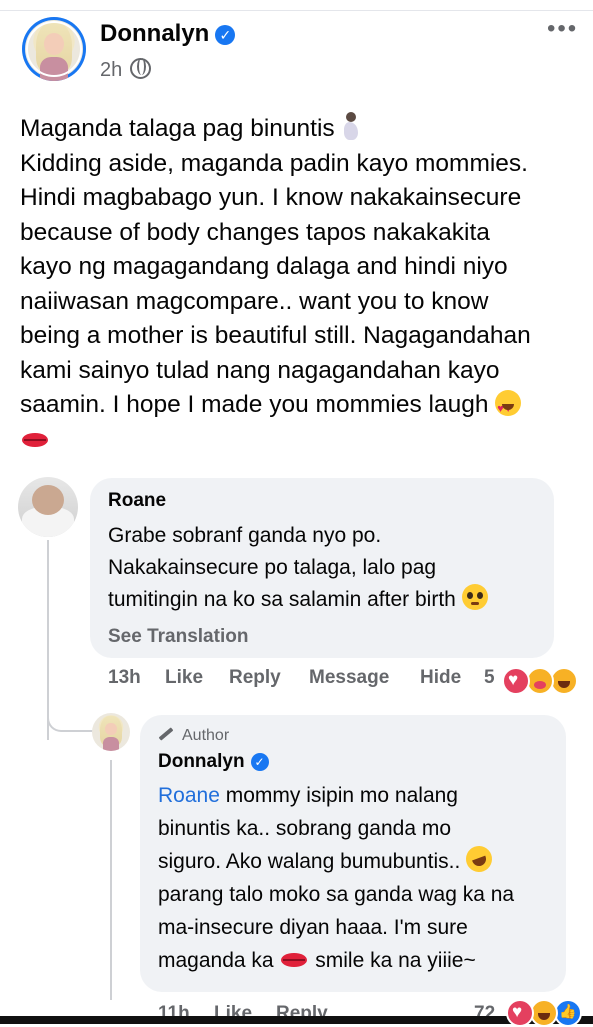 This screenshot has width=593, height=1027. What do you see at coordinates (351, 126) in the screenshot?
I see `pregnant-woman-emoji` at bounding box center [351, 126].